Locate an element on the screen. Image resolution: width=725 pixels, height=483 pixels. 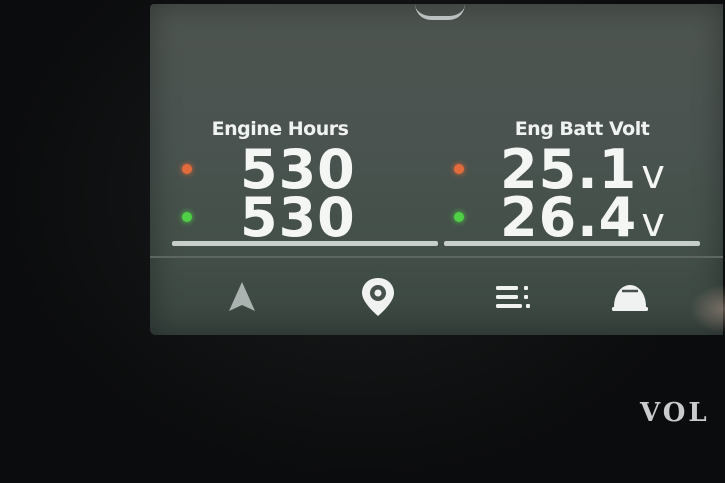
nav-button-location is located at coordinates (378, 297).